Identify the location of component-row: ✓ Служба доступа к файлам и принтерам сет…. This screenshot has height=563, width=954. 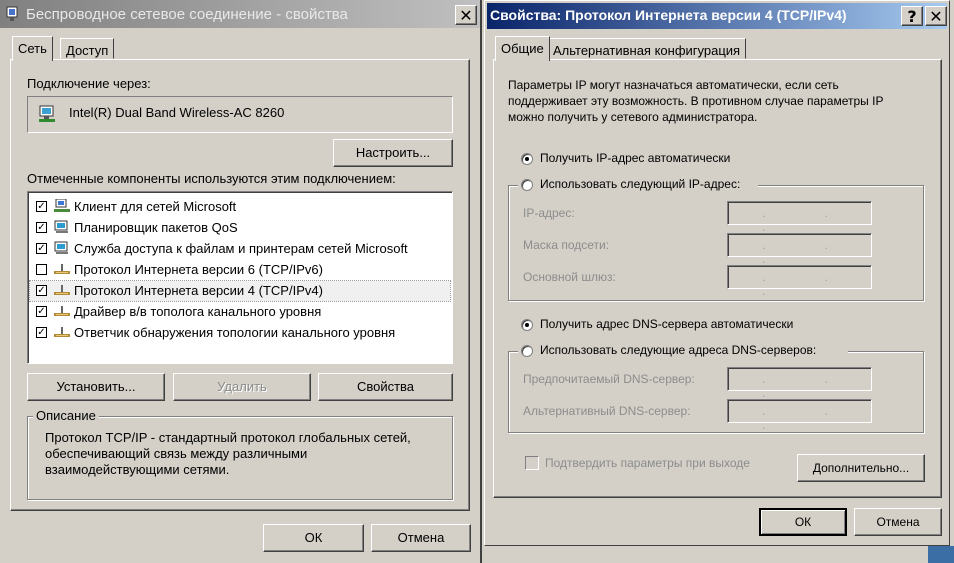
(240, 249).